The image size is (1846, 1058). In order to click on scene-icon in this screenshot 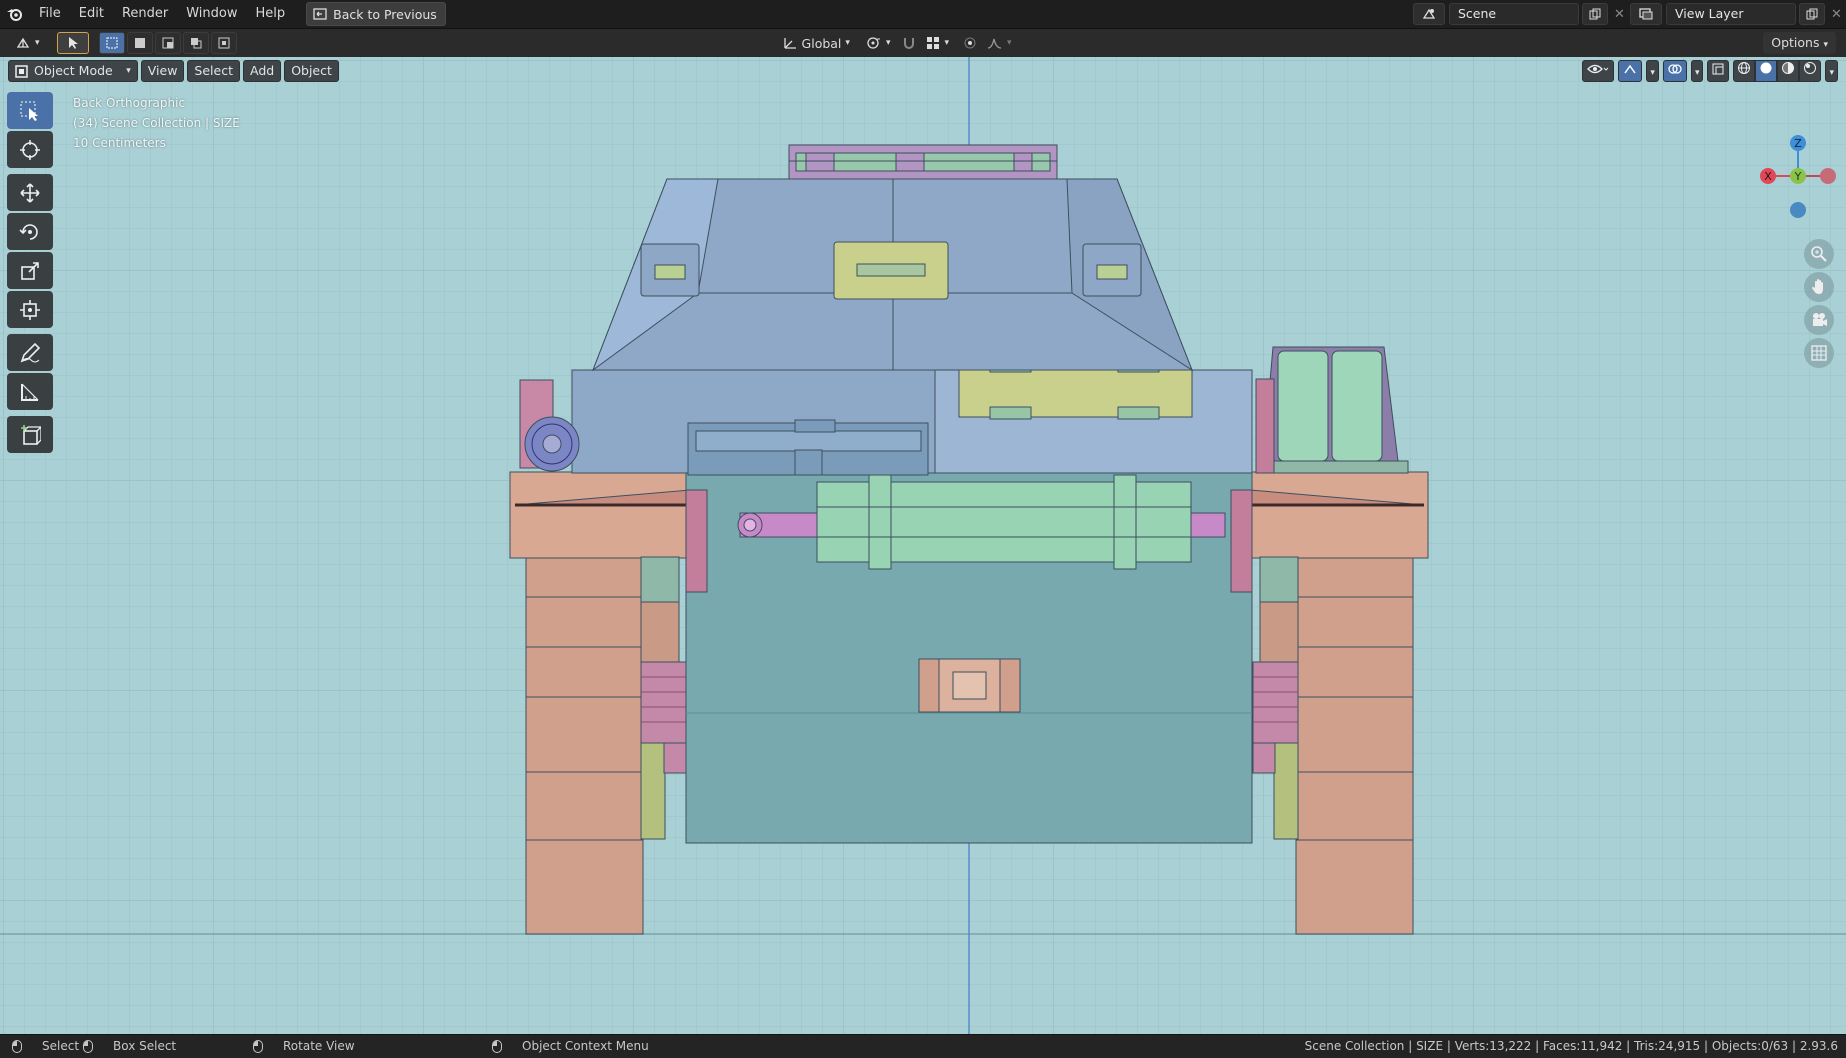, I will do `click(1429, 13)`.